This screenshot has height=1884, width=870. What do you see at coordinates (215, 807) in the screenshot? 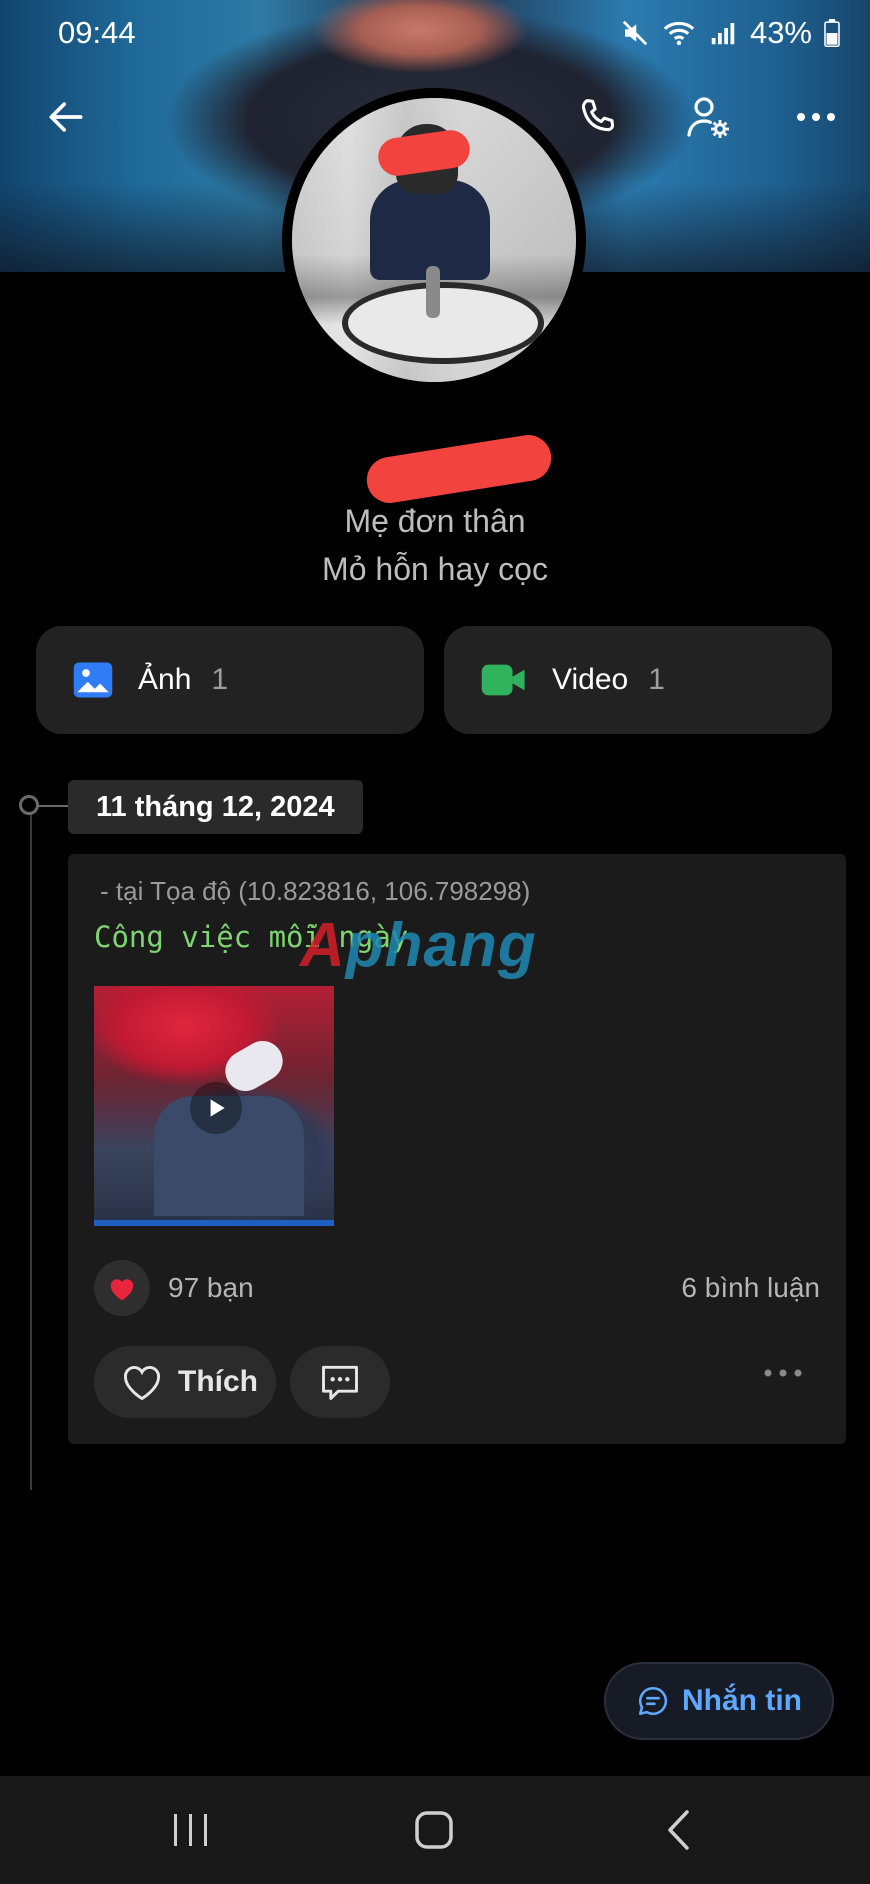
I see `timeline-date: 11 tháng 12, 2024` at bounding box center [215, 807].